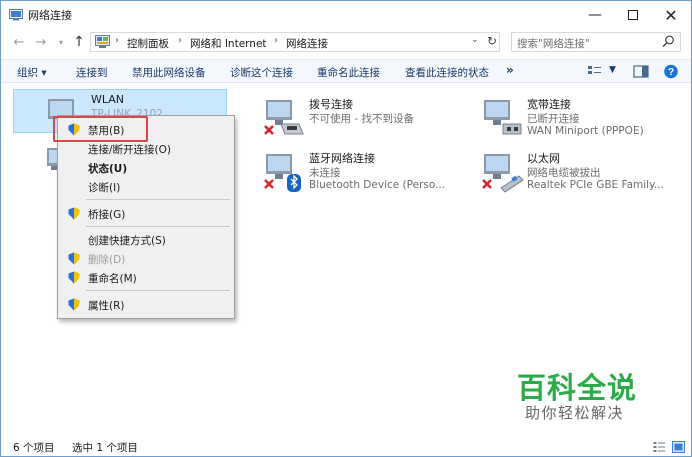 The image size is (692, 457). What do you see at coordinates (19, 42) in the screenshot?
I see `back-button: ←` at bounding box center [19, 42].